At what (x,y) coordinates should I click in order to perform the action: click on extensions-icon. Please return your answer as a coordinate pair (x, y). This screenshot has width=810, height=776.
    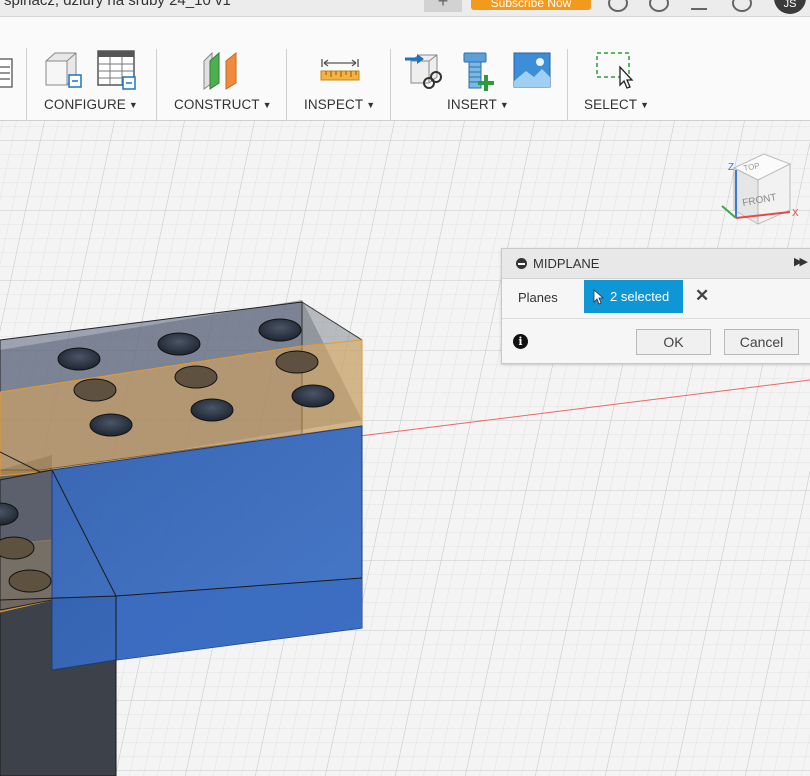
    Looking at the image, I should click on (699, 5).